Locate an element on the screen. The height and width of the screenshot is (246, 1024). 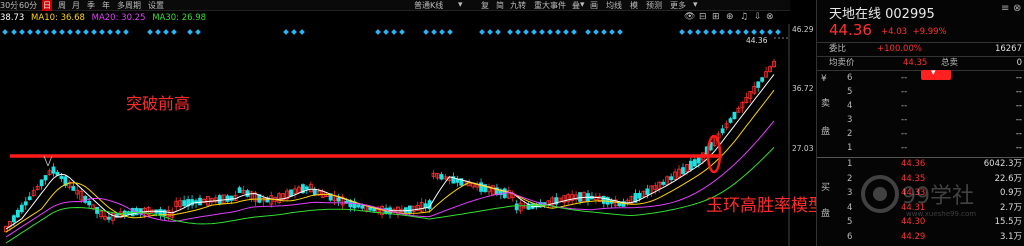
sell-level-row: 1 -- -- is located at coordinates (920, 148).